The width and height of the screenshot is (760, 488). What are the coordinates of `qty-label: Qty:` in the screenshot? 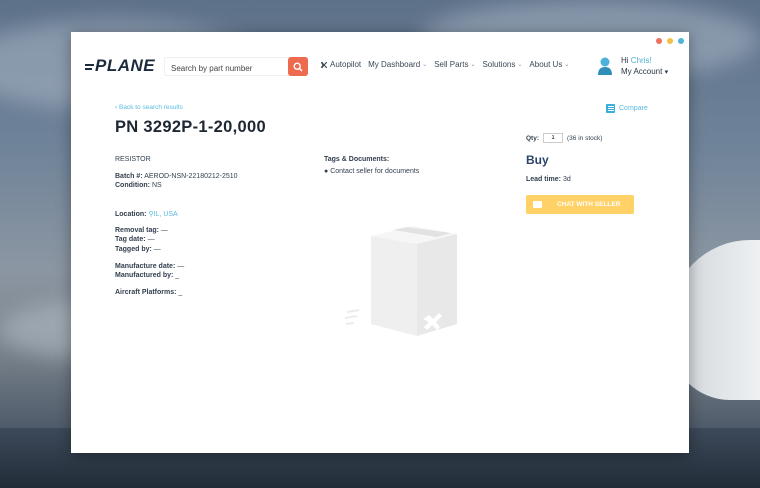 It's located at (532, 138).